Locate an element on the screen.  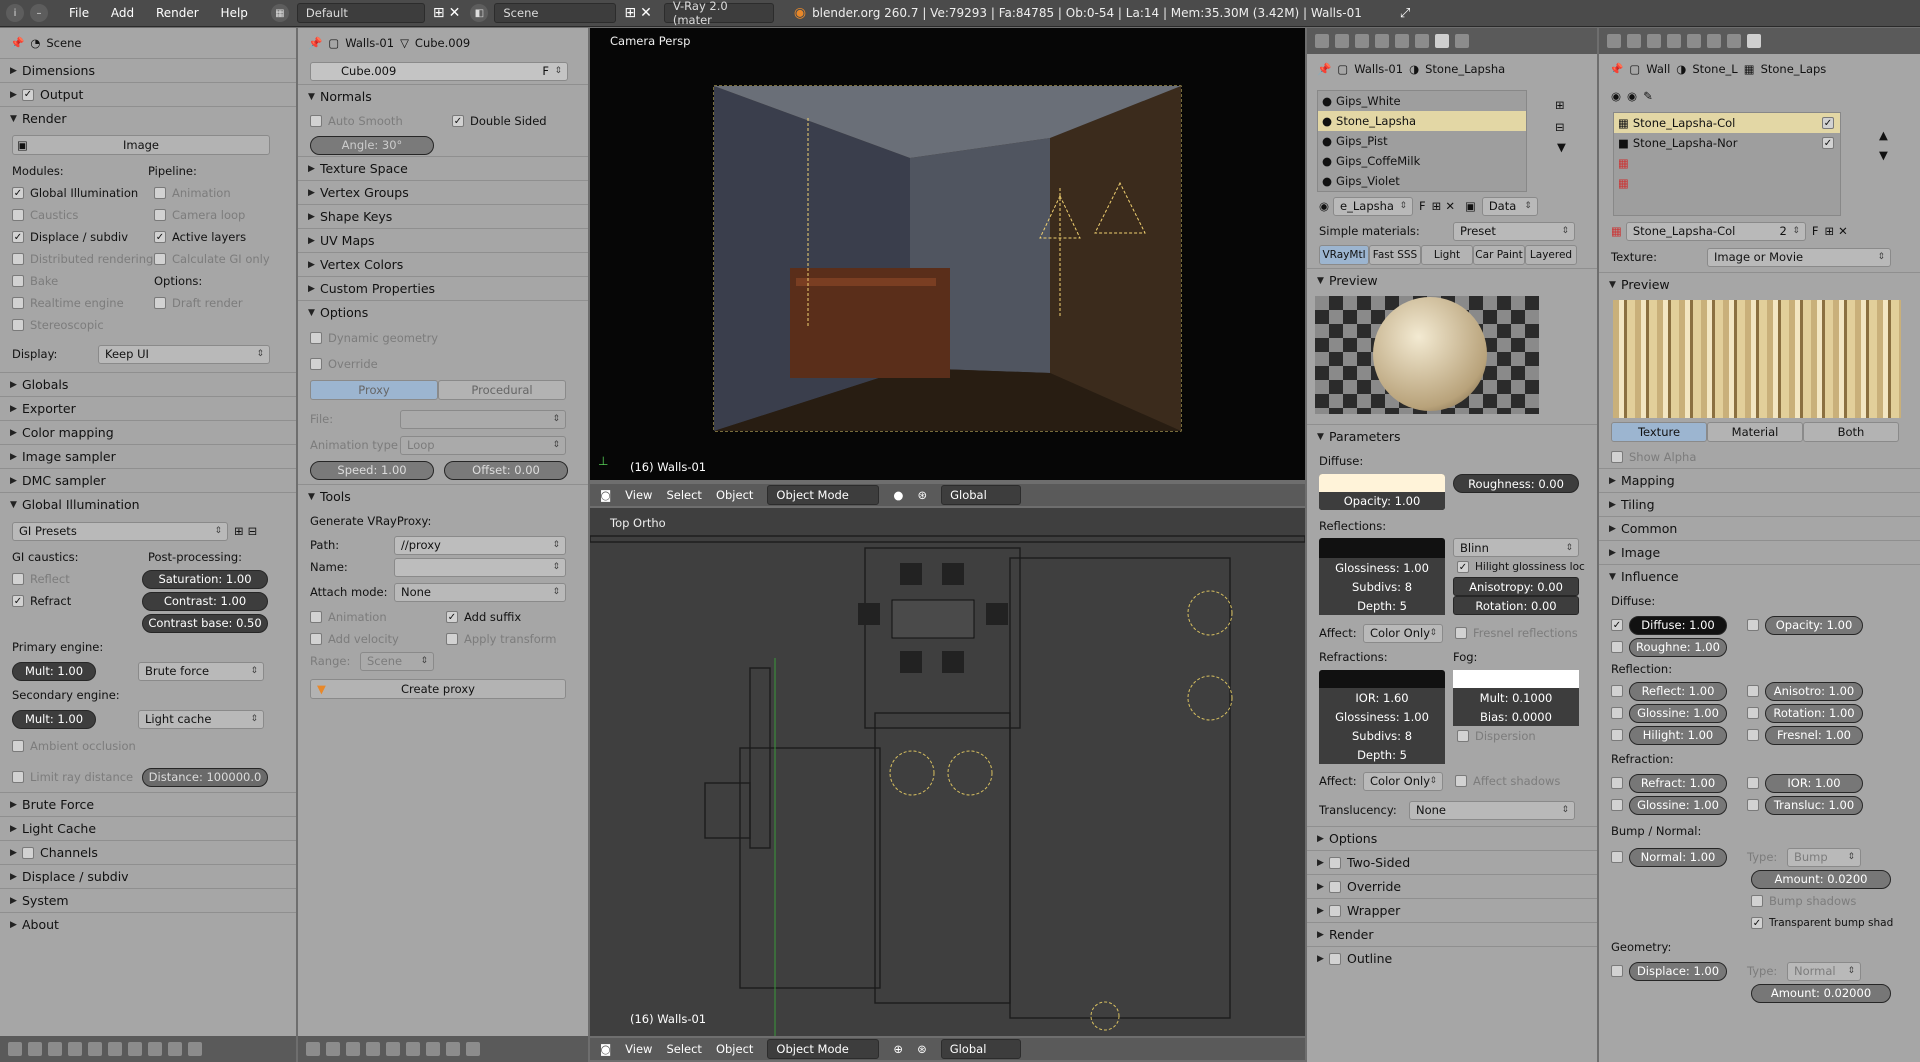
section-mapping: ▶ Mapping is located at coordinates (1759, 480).